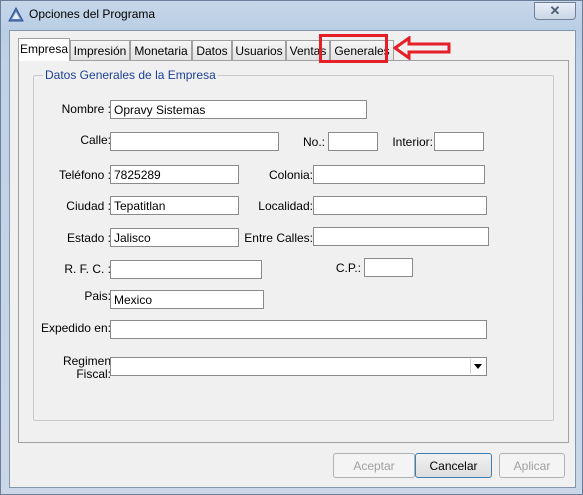 This screenshot has width=583, height=495. I want to click on ciudad-label: Ciudad :, so click(88, 206).